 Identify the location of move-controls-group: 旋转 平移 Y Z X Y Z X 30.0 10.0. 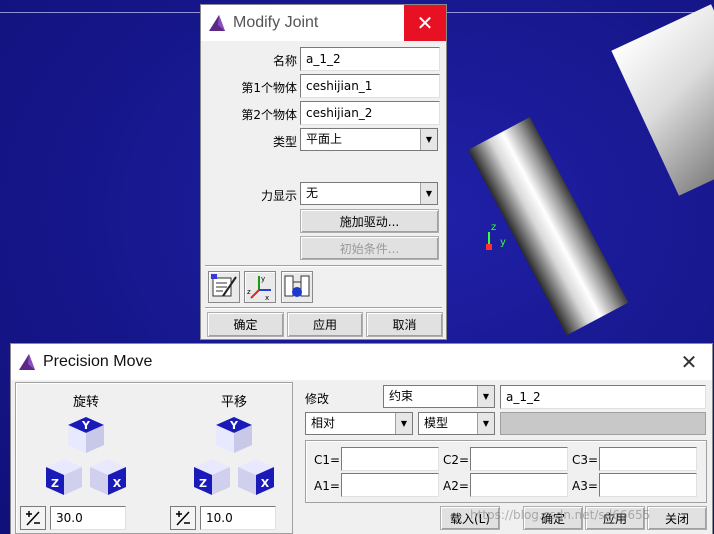
(154, 458).